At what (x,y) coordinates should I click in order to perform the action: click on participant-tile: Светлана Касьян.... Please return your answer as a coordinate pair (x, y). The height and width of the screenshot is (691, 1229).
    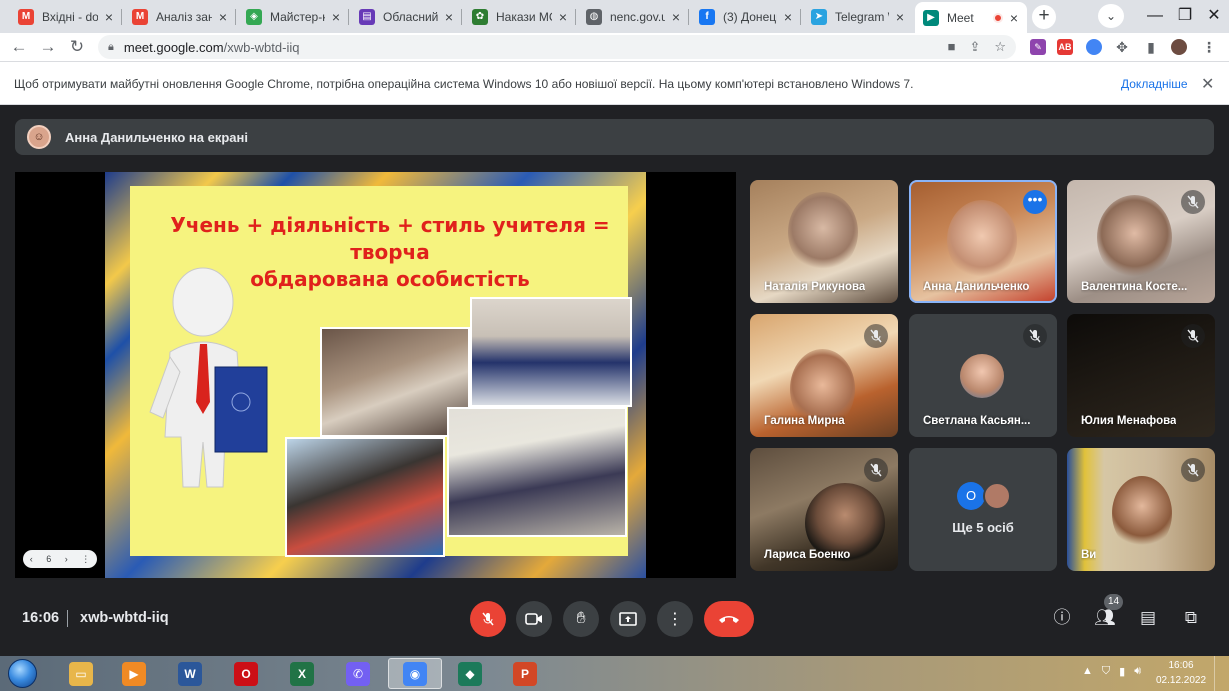
    Looking at the image, I should click on (983, 375).